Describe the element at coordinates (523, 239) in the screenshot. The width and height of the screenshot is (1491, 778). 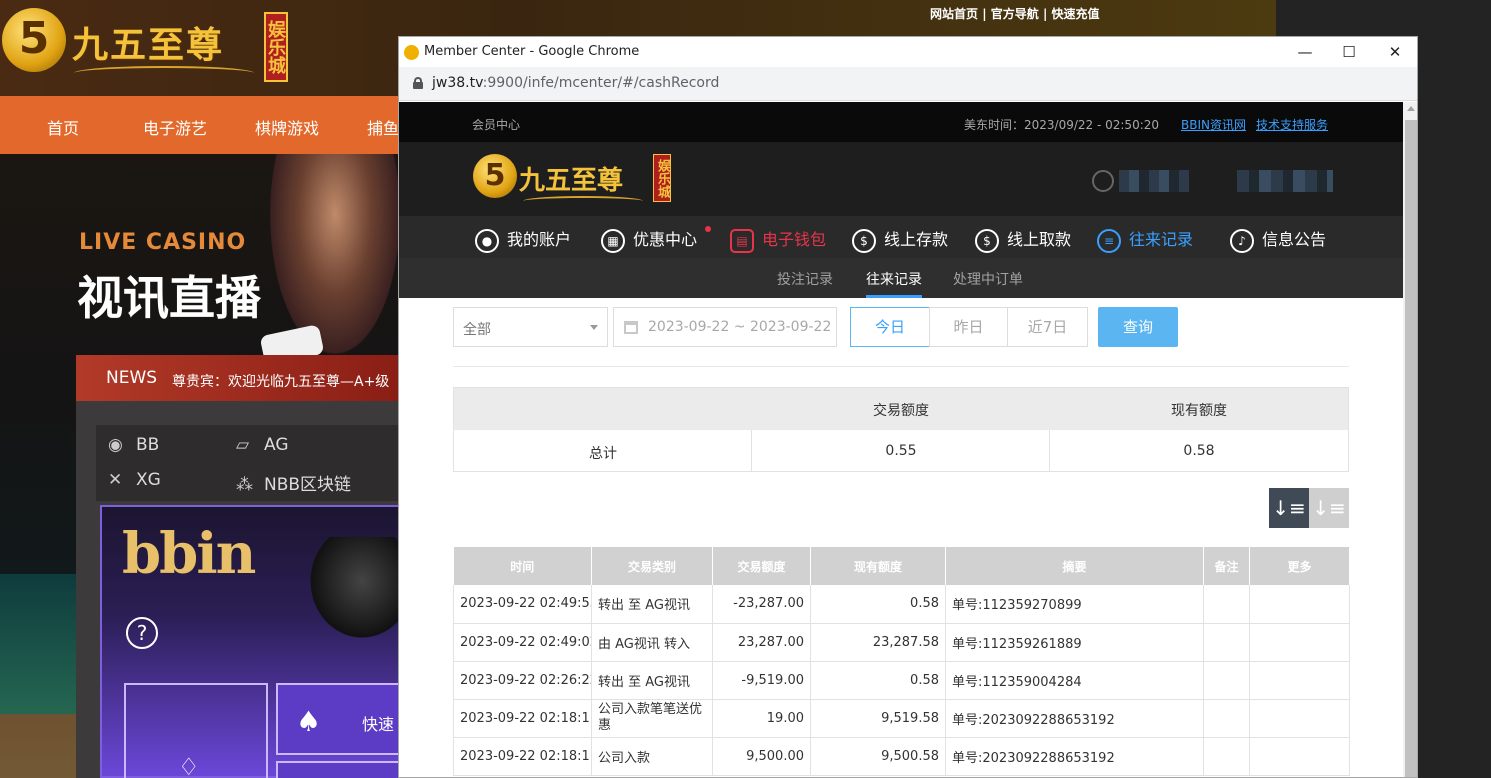
I see `nav-my-account: ● 我的账户` at that location.